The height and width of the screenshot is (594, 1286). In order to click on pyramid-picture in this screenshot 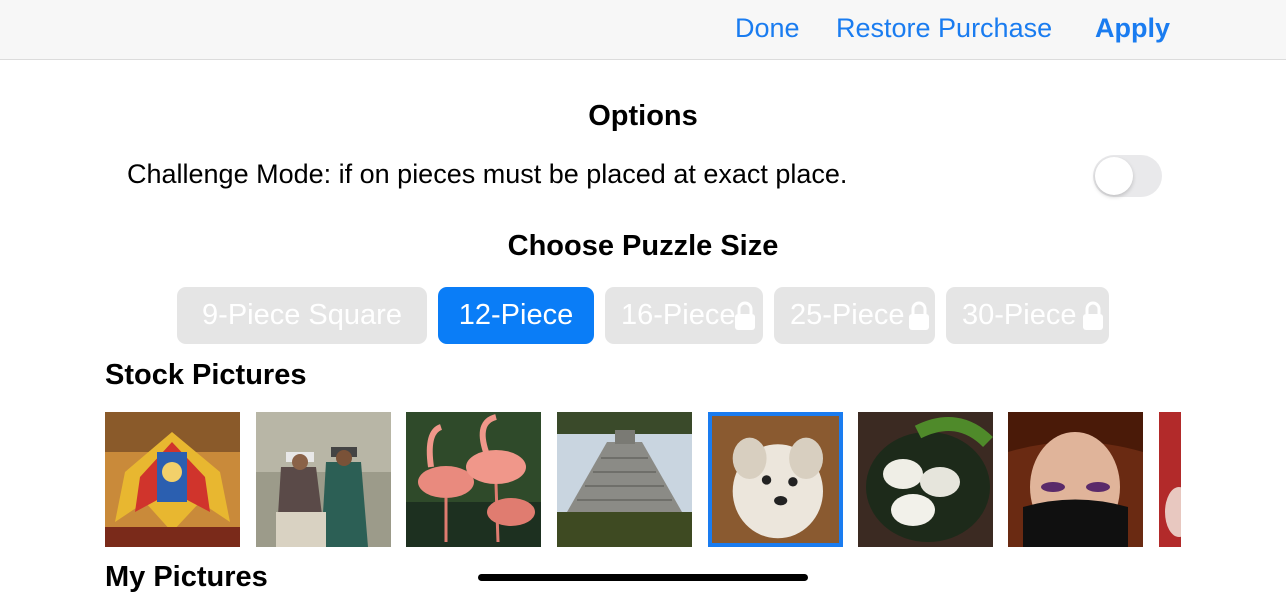, I will do `click(624, 479)`.